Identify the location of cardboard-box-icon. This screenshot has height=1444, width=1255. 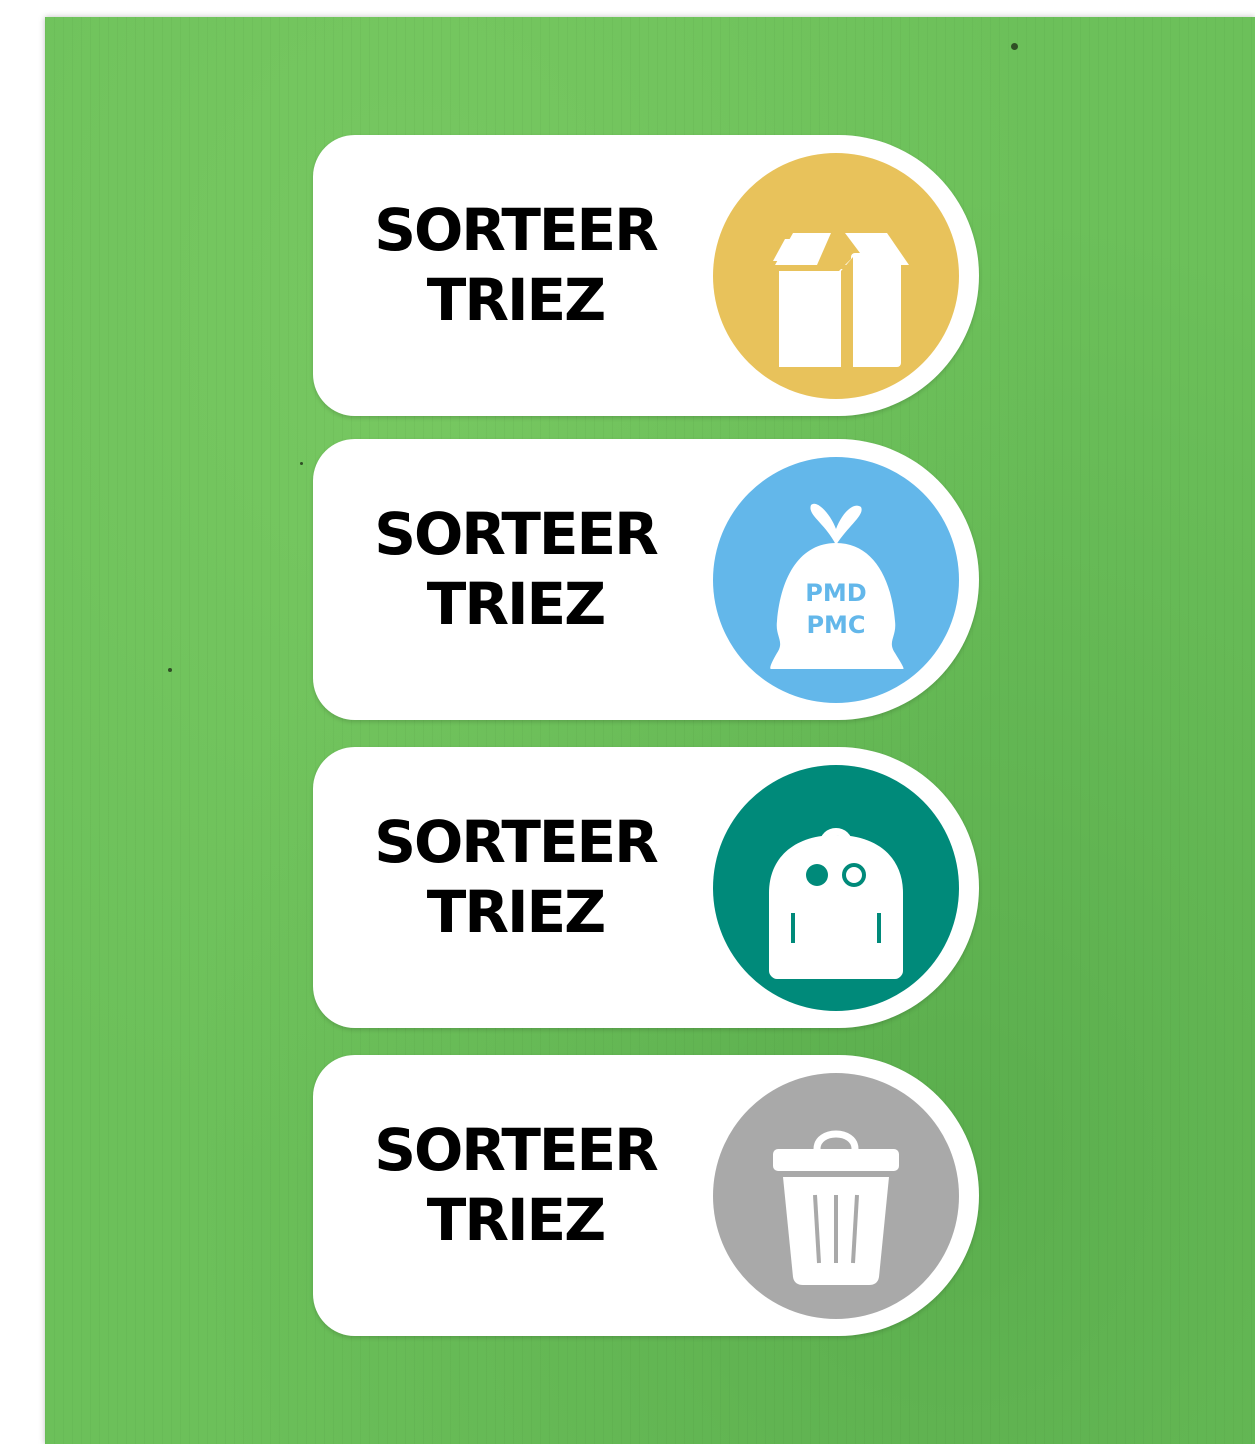
(836, 276).